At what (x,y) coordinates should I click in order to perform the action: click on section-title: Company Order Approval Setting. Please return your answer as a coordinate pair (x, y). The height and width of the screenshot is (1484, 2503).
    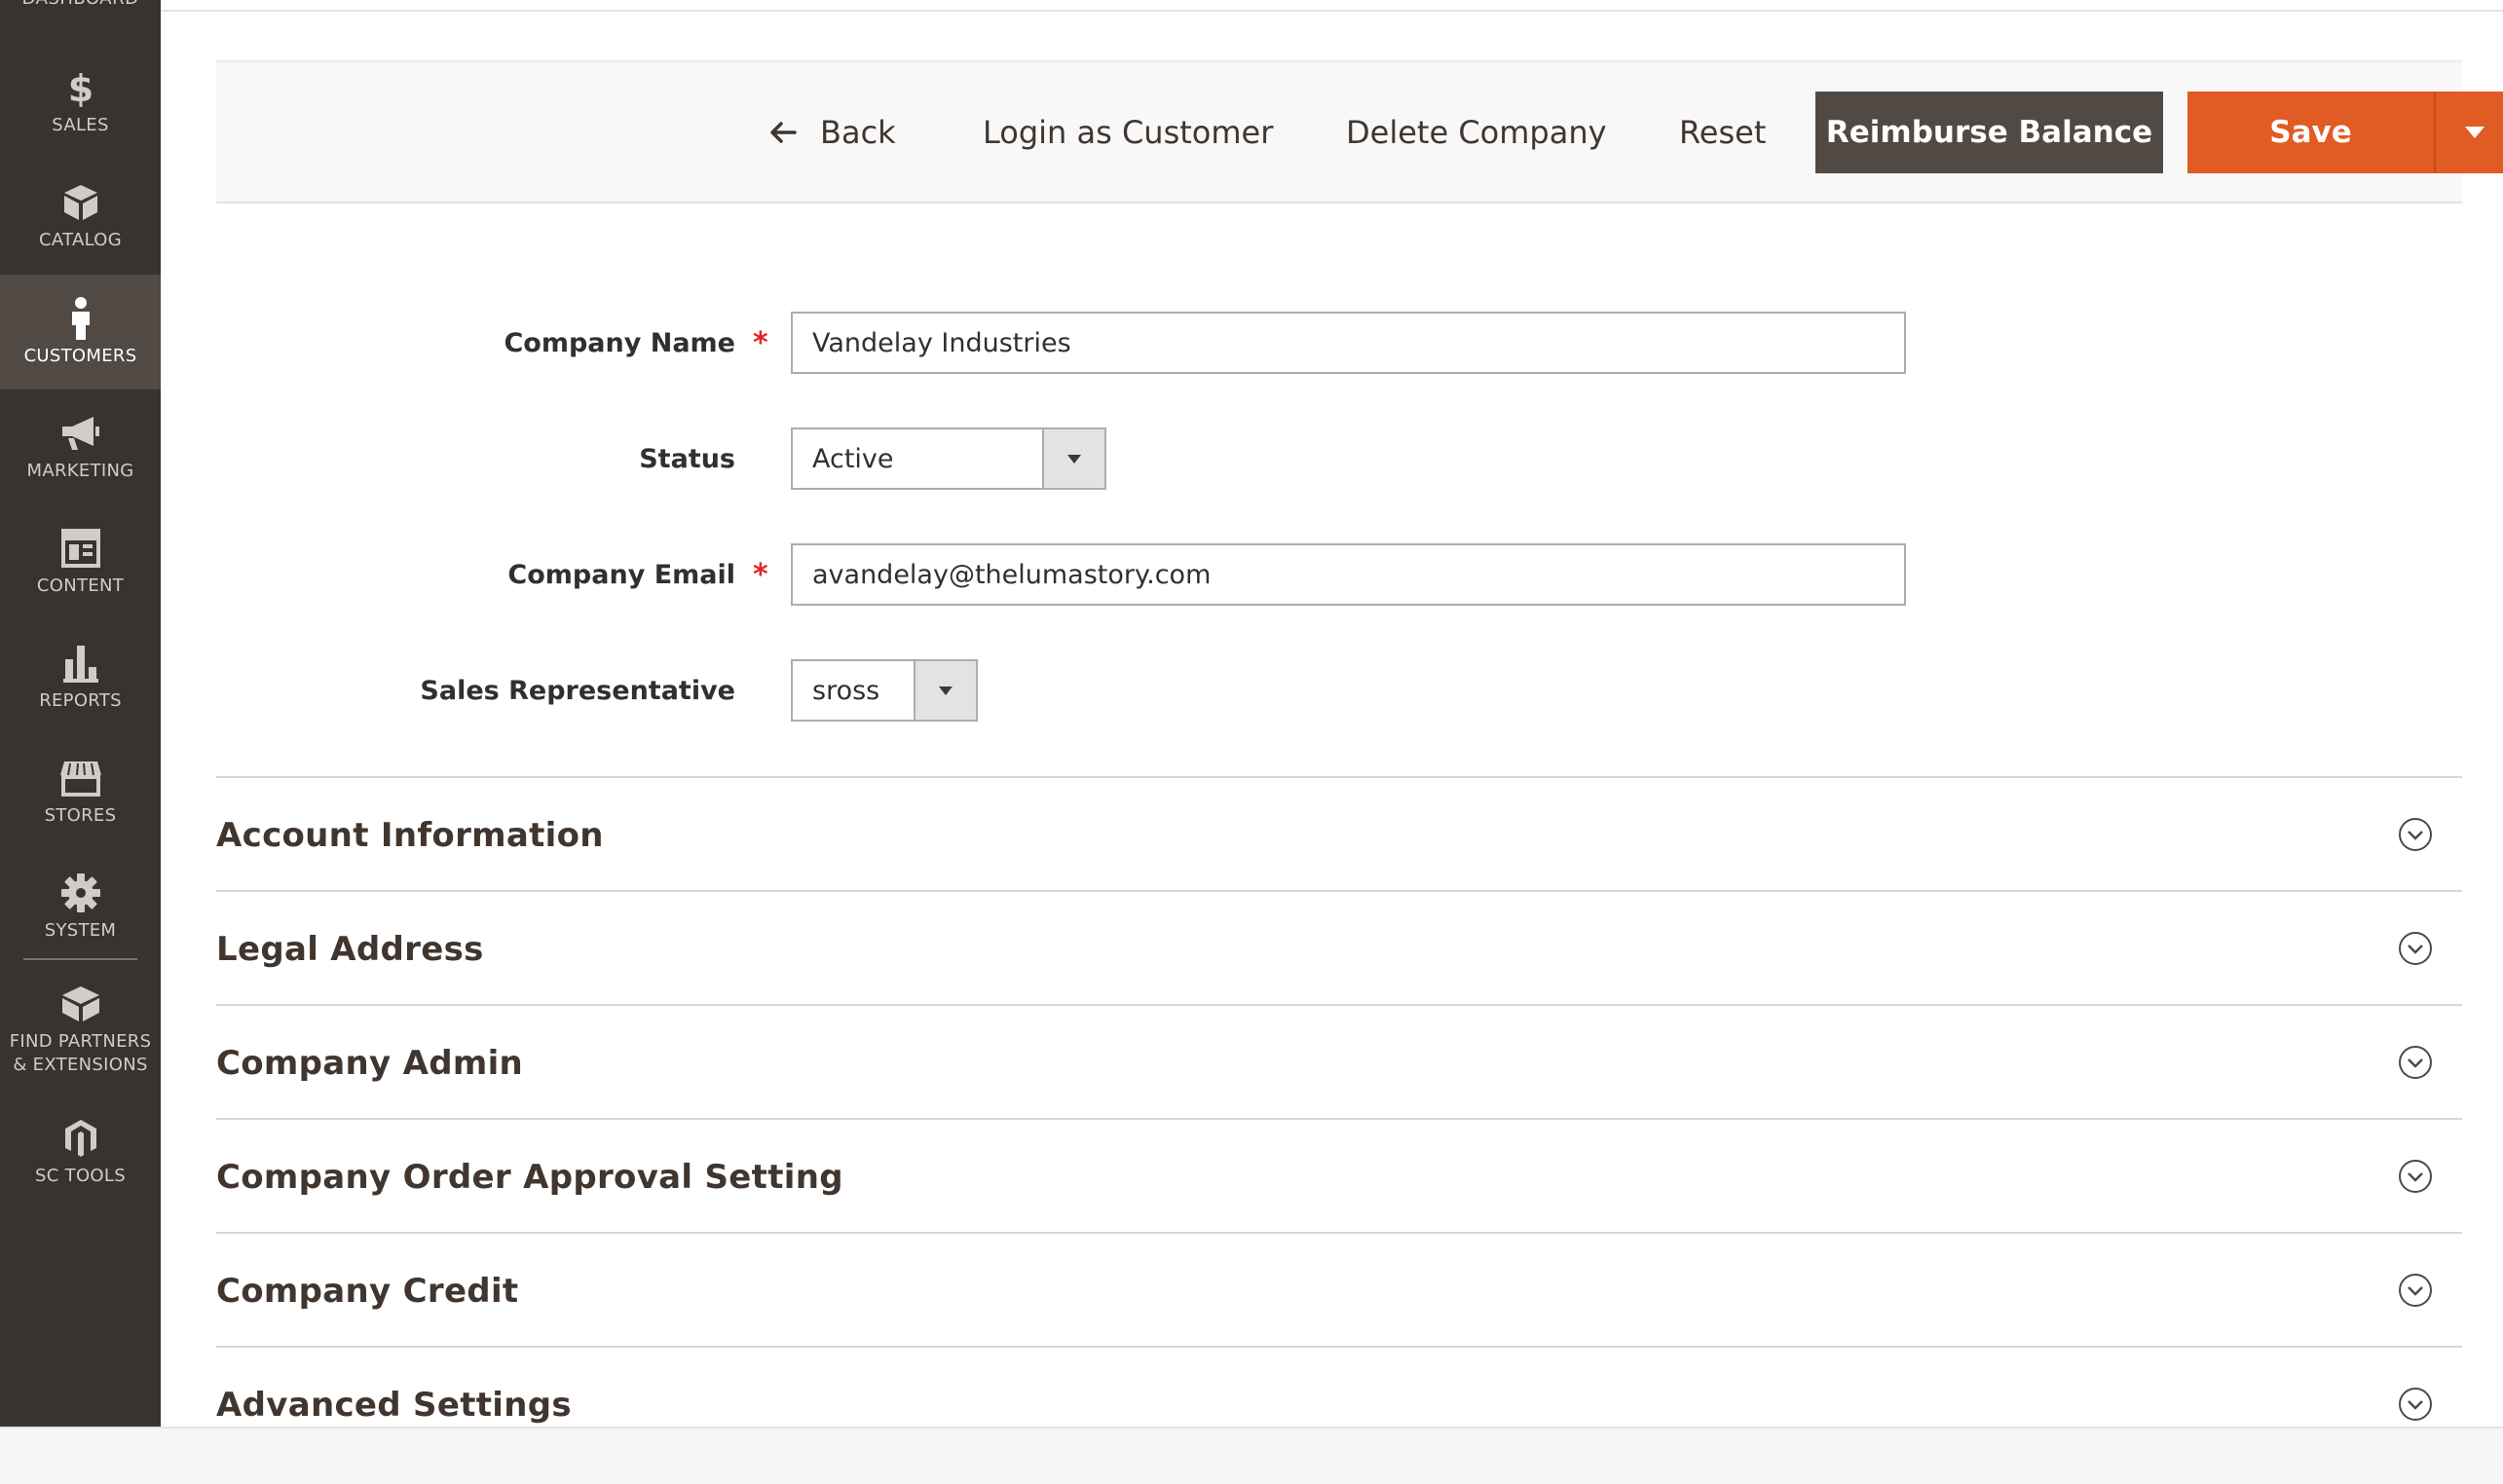
    Looking at the image, I should click on (529, 1177).